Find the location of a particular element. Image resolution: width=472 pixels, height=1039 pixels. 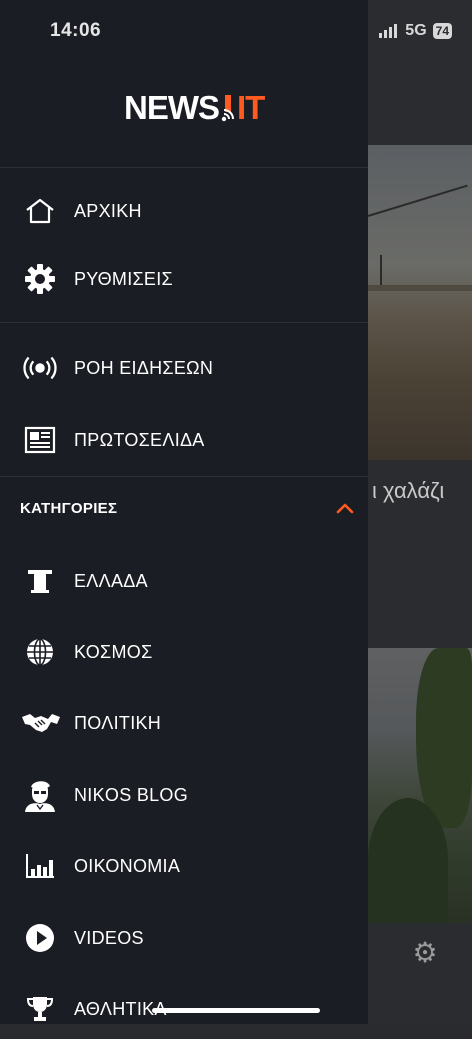

menu-item-label: ΡΟΗ ΕΙΔΗΣΕΩΝ is located at coordinates (144, 367).